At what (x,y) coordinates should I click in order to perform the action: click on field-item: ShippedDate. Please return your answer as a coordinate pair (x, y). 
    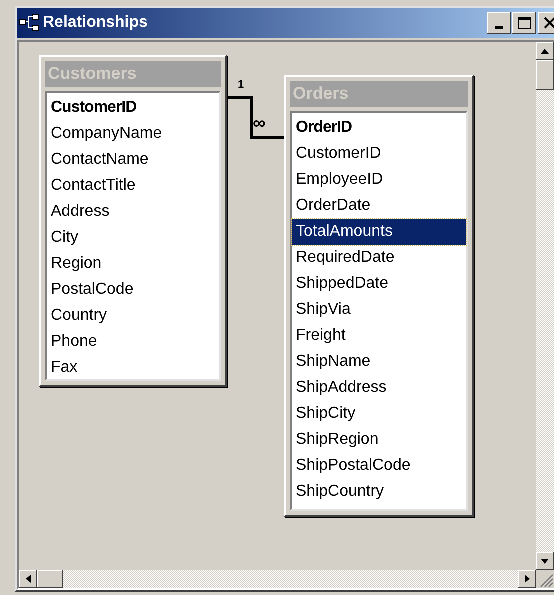
    Looking at the image, I should click on (379, 284).